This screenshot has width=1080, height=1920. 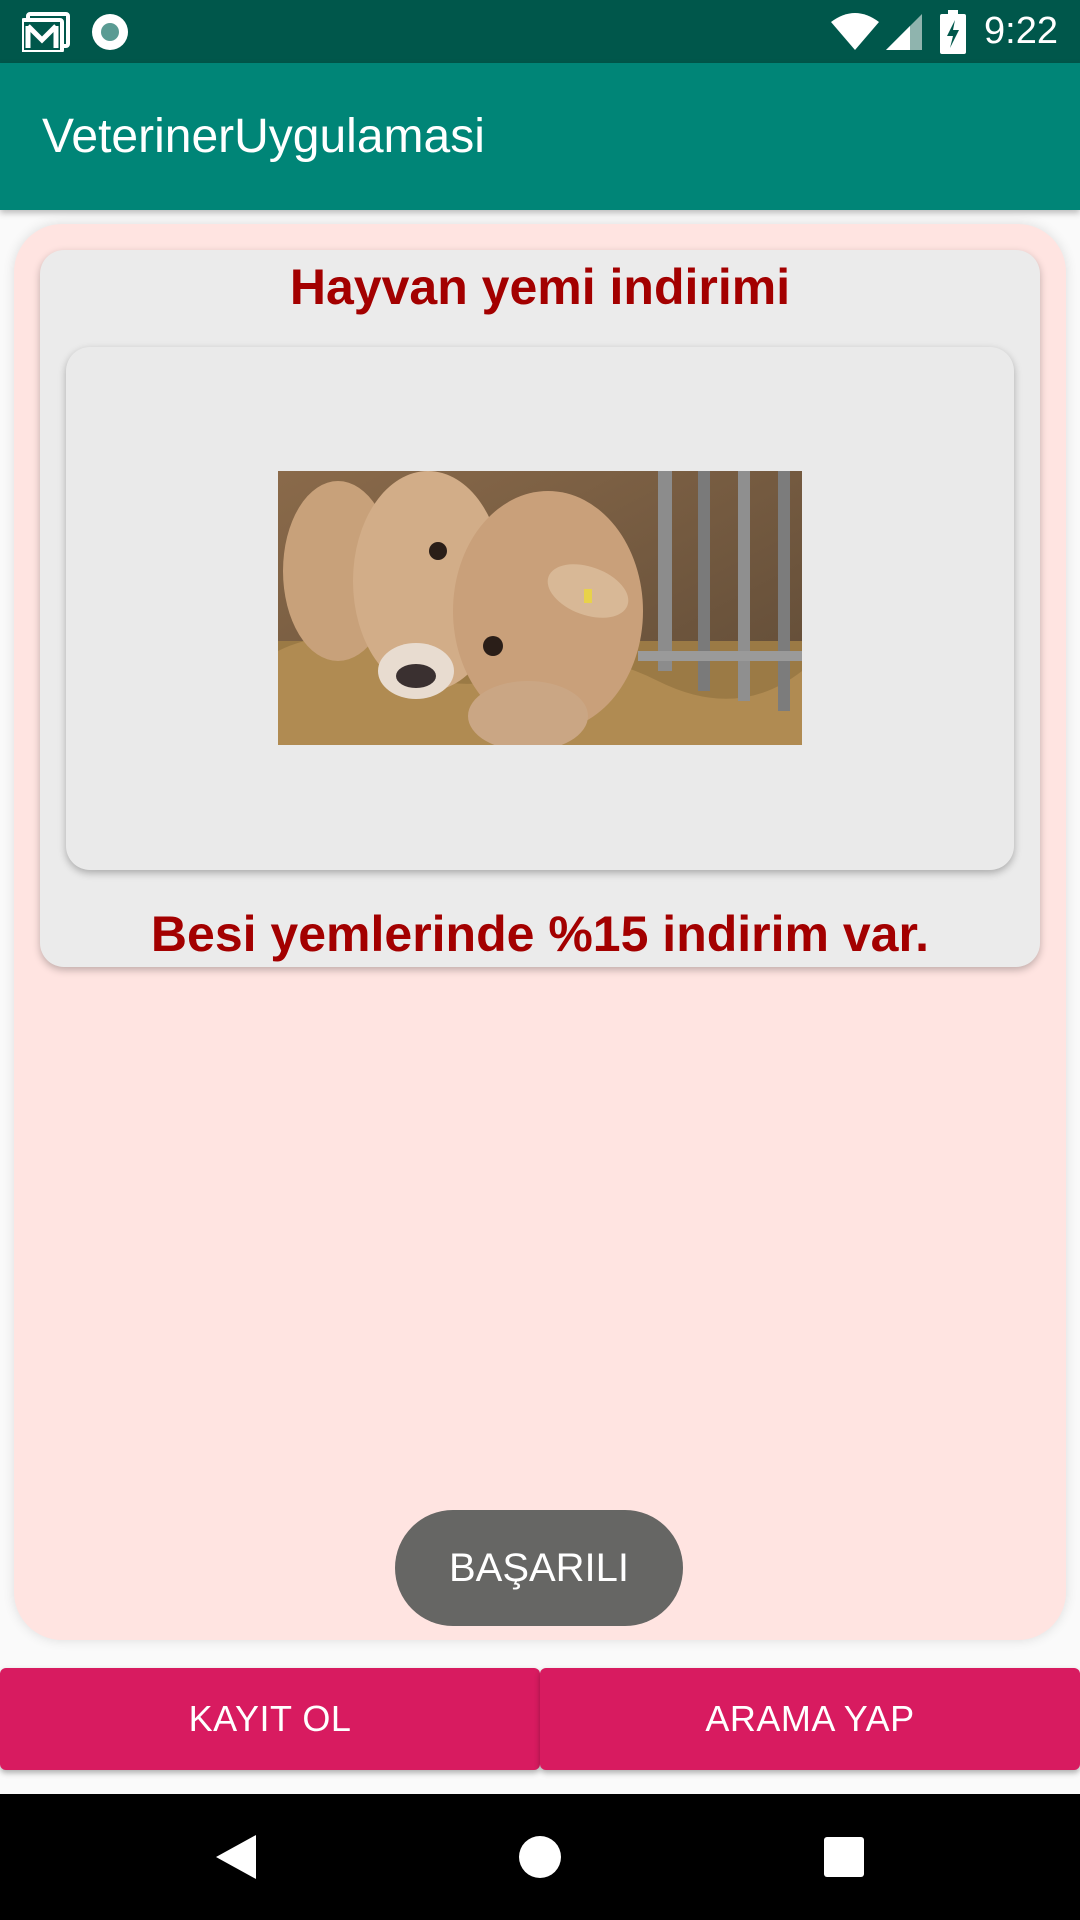 I want to click on back-icon, so click(x=236, y=1857).